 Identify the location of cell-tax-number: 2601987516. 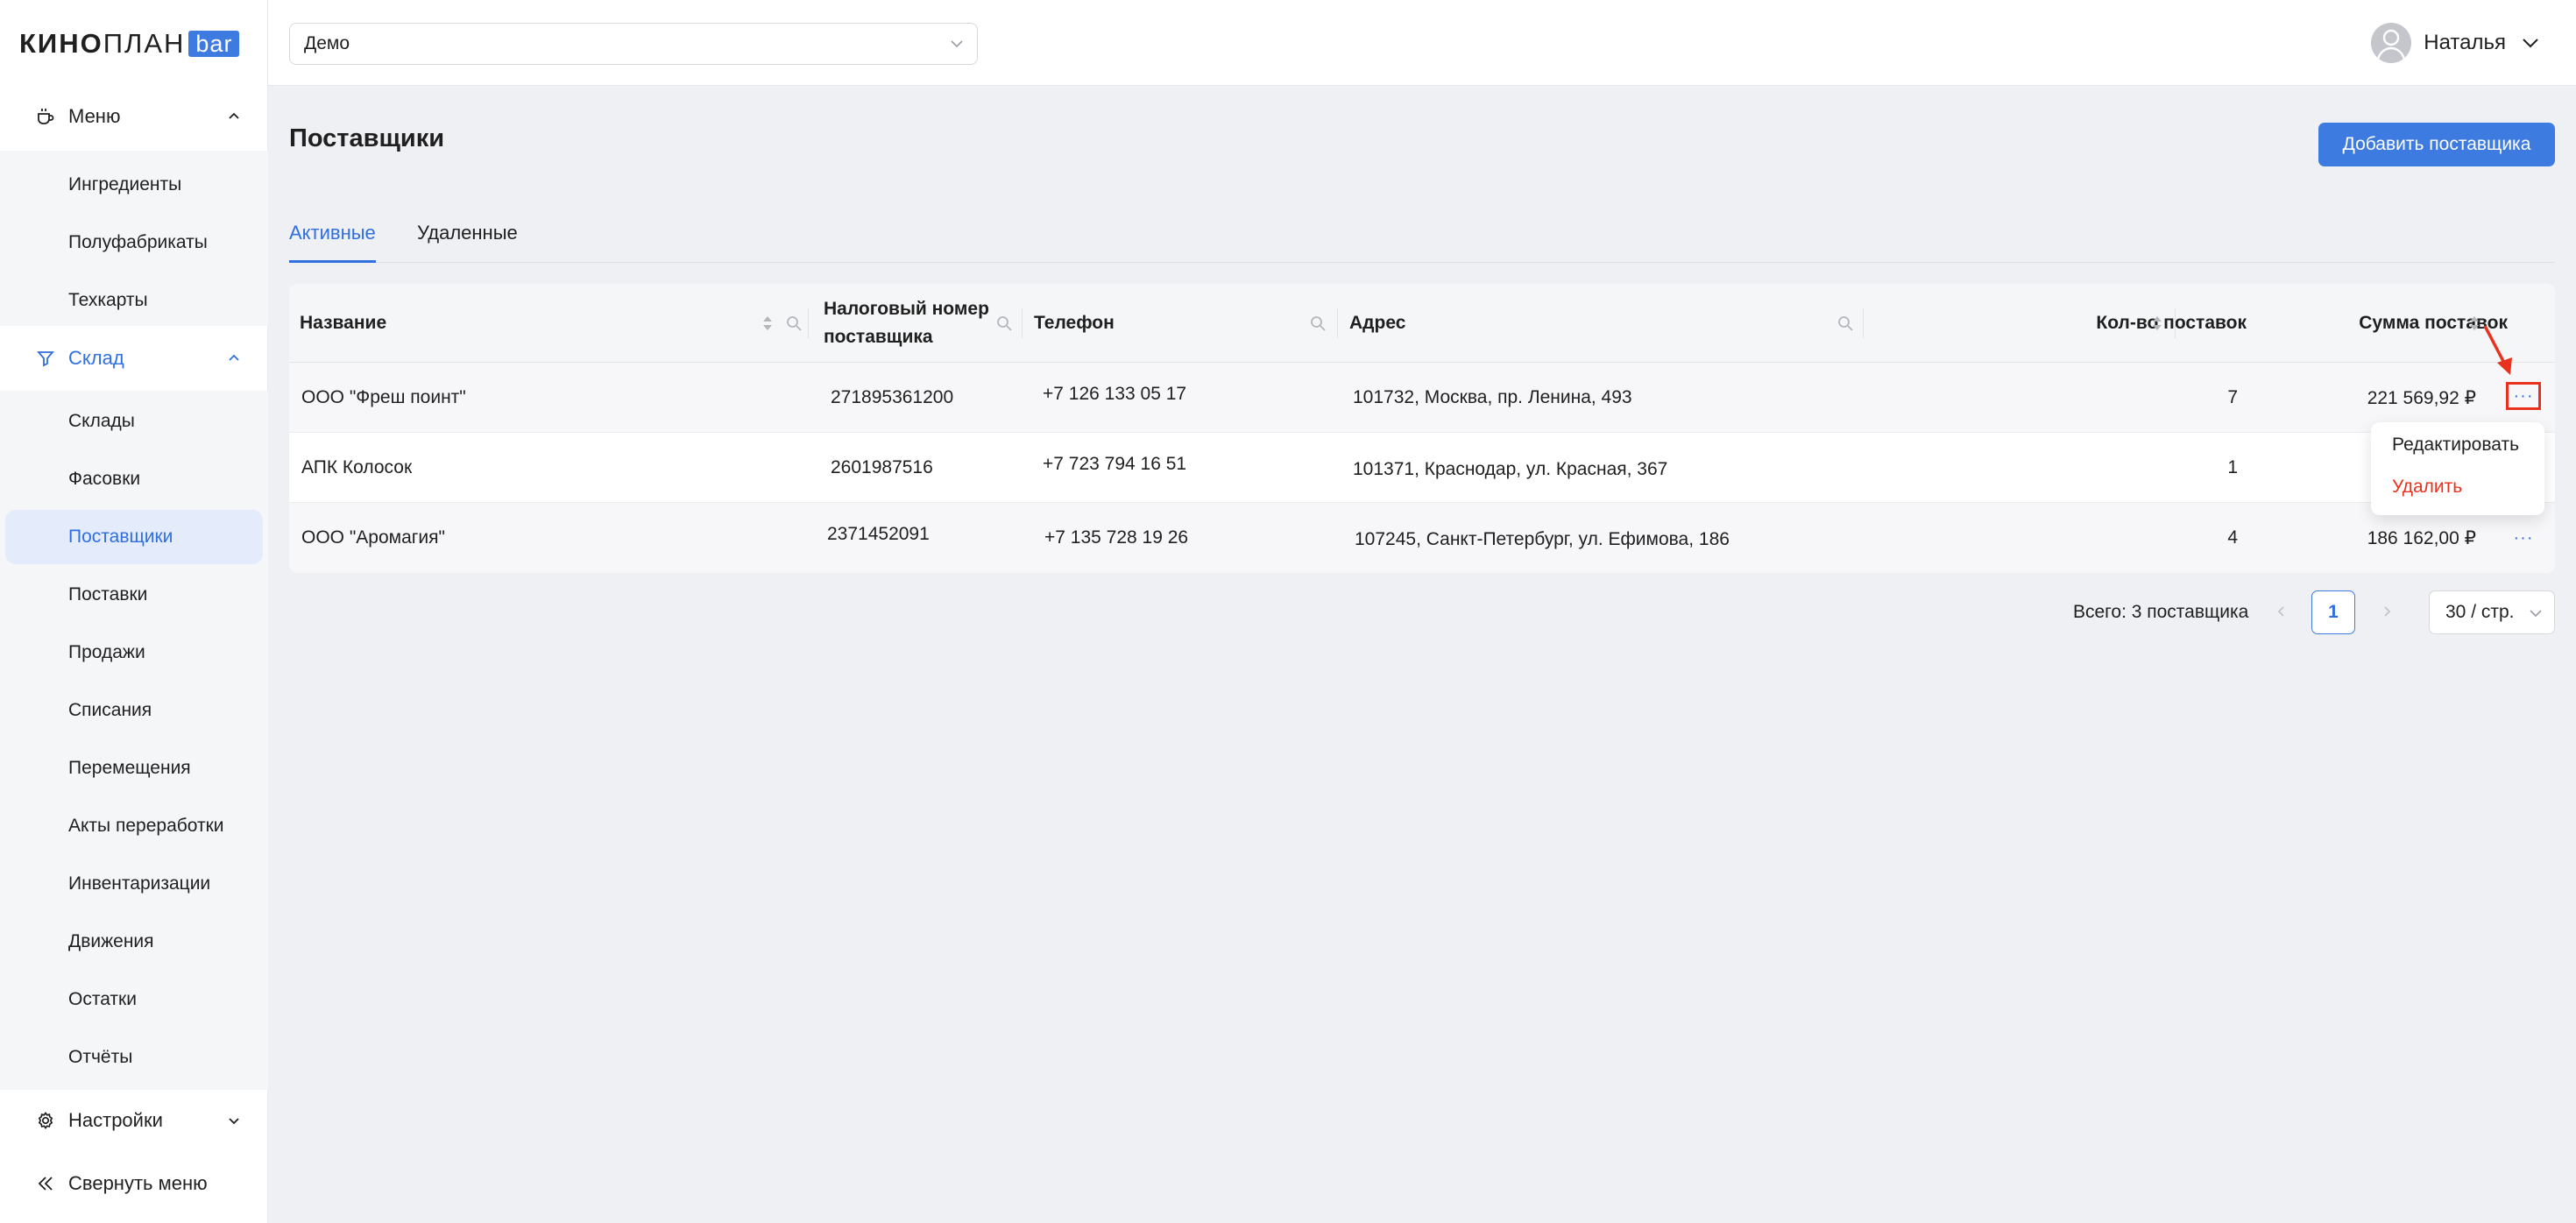
(882, 467).